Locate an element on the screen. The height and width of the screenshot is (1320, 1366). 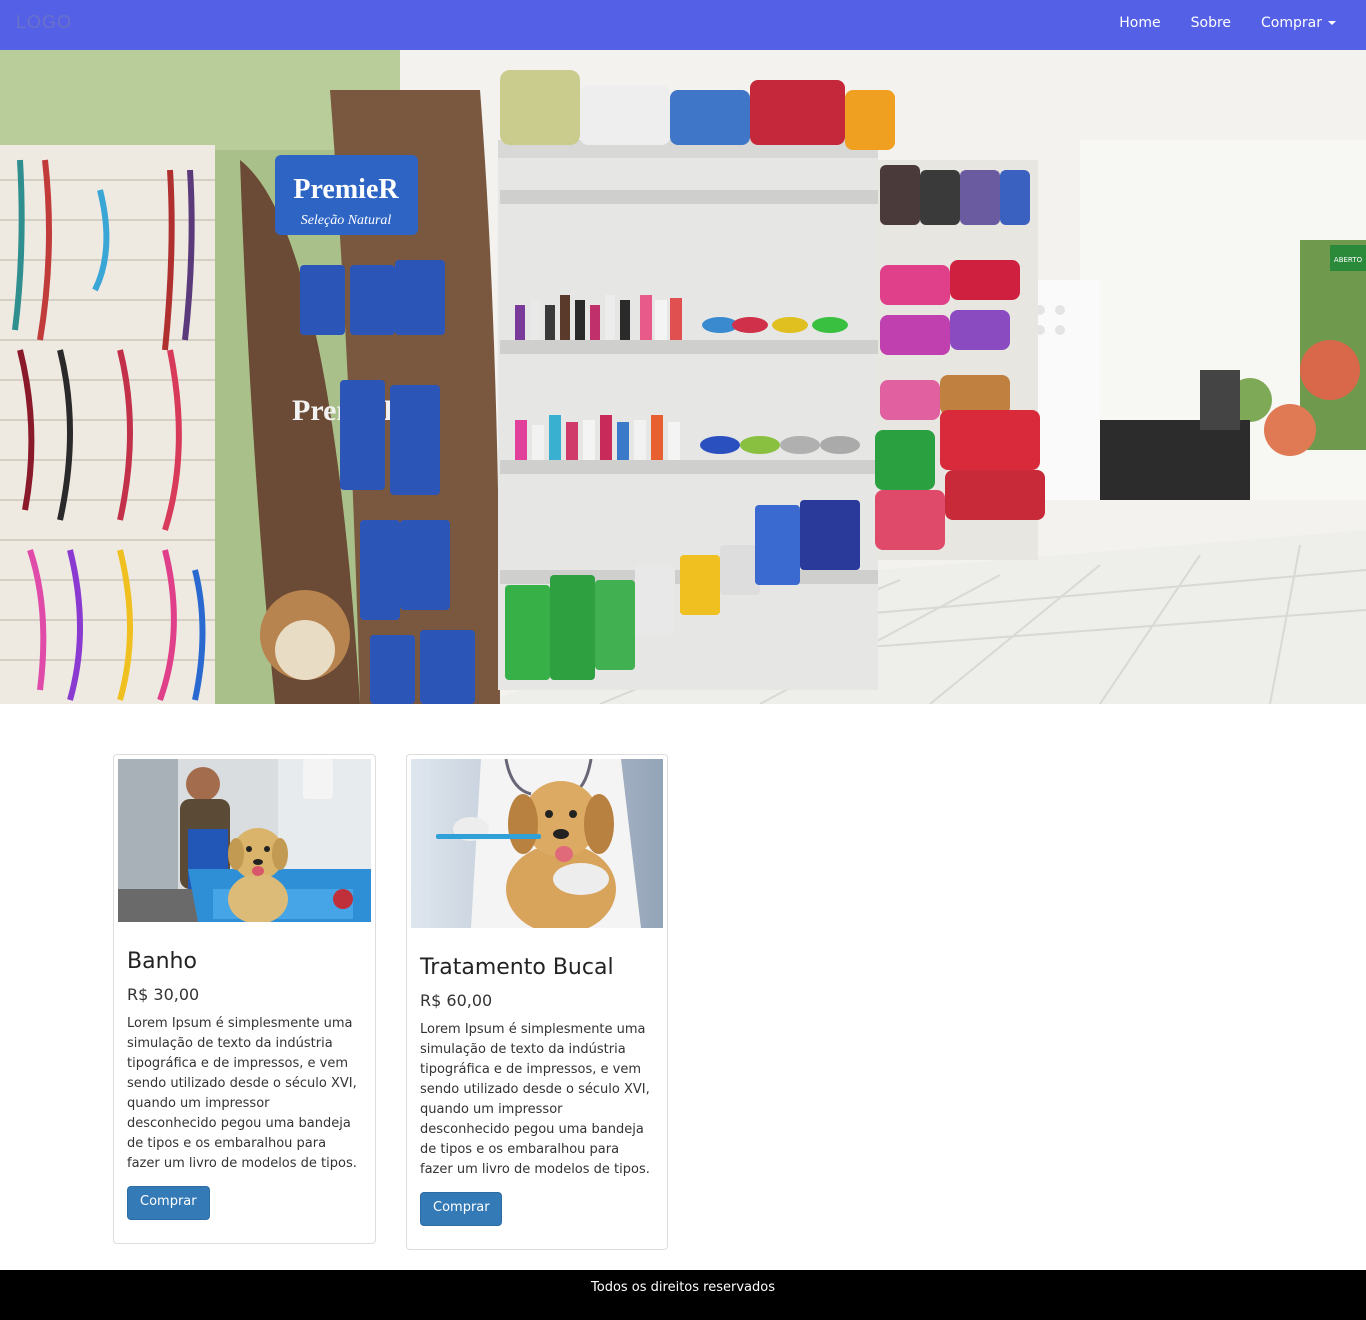
navbar: LOGO Home Sobre Comprar is located at coordinates (683, 25).